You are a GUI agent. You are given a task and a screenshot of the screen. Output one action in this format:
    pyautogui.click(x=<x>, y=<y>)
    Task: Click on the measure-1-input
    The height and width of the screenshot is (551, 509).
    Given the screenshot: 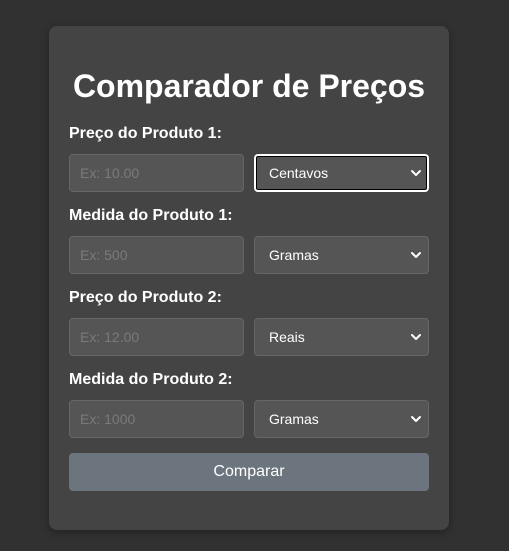 What is the action you would take?
    pyautogui.click(x=156, y=255)
    